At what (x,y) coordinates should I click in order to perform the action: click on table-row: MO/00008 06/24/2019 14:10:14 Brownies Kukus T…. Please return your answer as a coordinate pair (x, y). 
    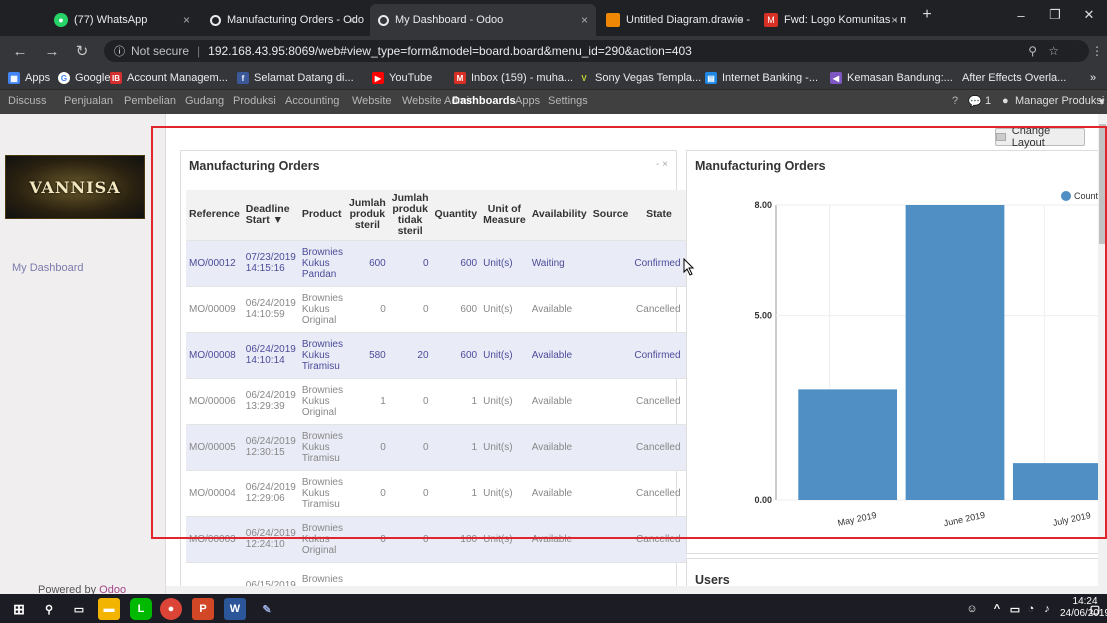
    Looking at the image, I should click on (436, 354).